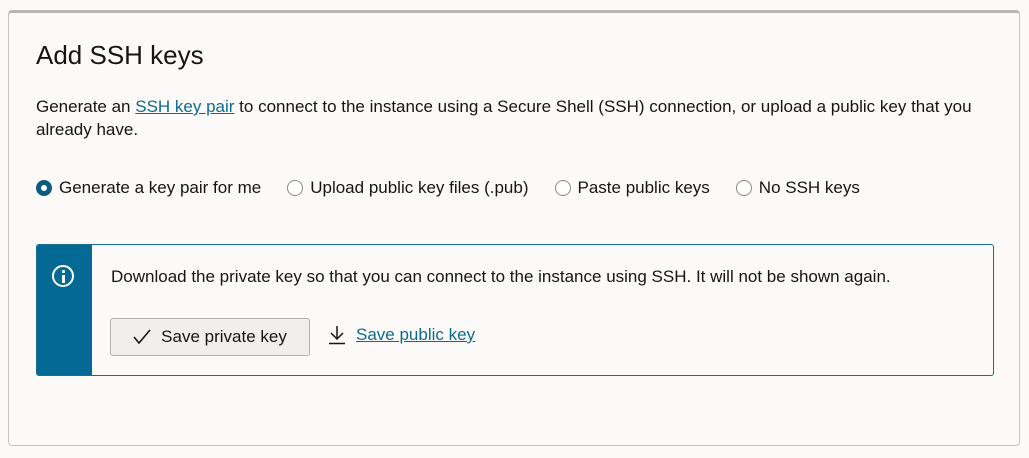  I want to click on info-icon, so click(63, 276).